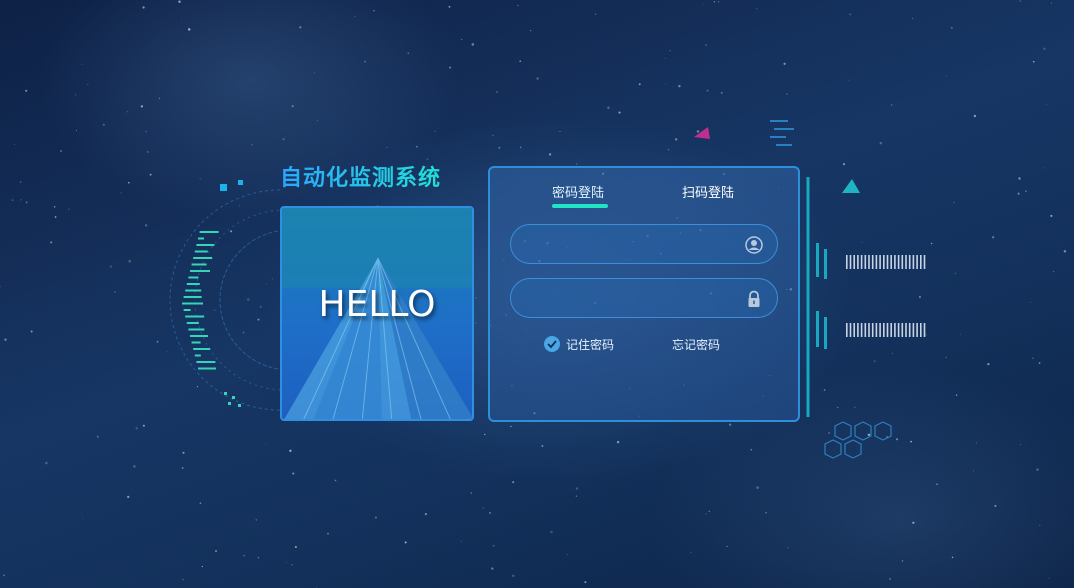 This screenshot has height=588, width=1074. I want to click on remember-checkbox, so click(552, 344).